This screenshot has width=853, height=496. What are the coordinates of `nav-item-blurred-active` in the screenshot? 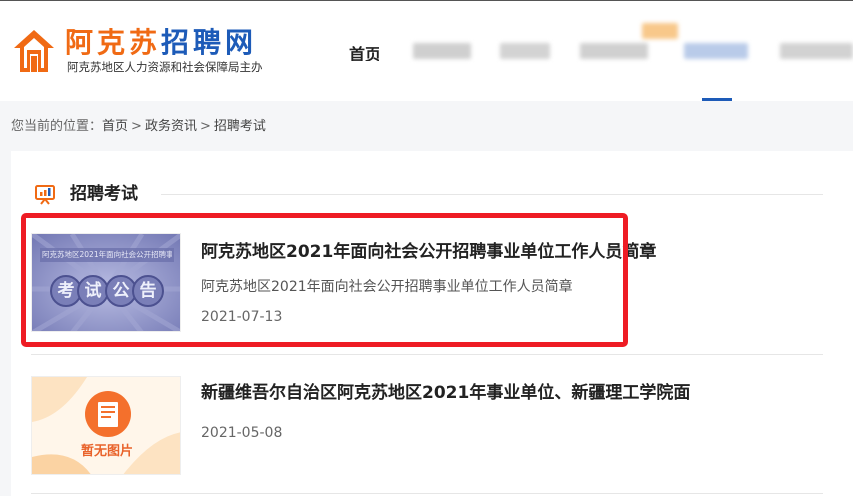 It's located at (716, 51).